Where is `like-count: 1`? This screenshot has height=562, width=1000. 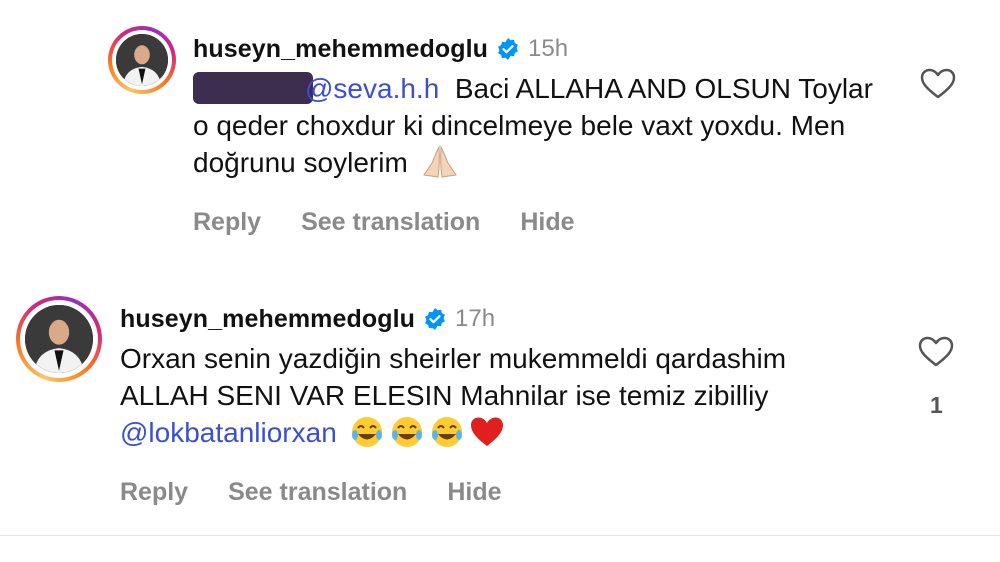
like-count: 1 is located at coordinates (936, 405).